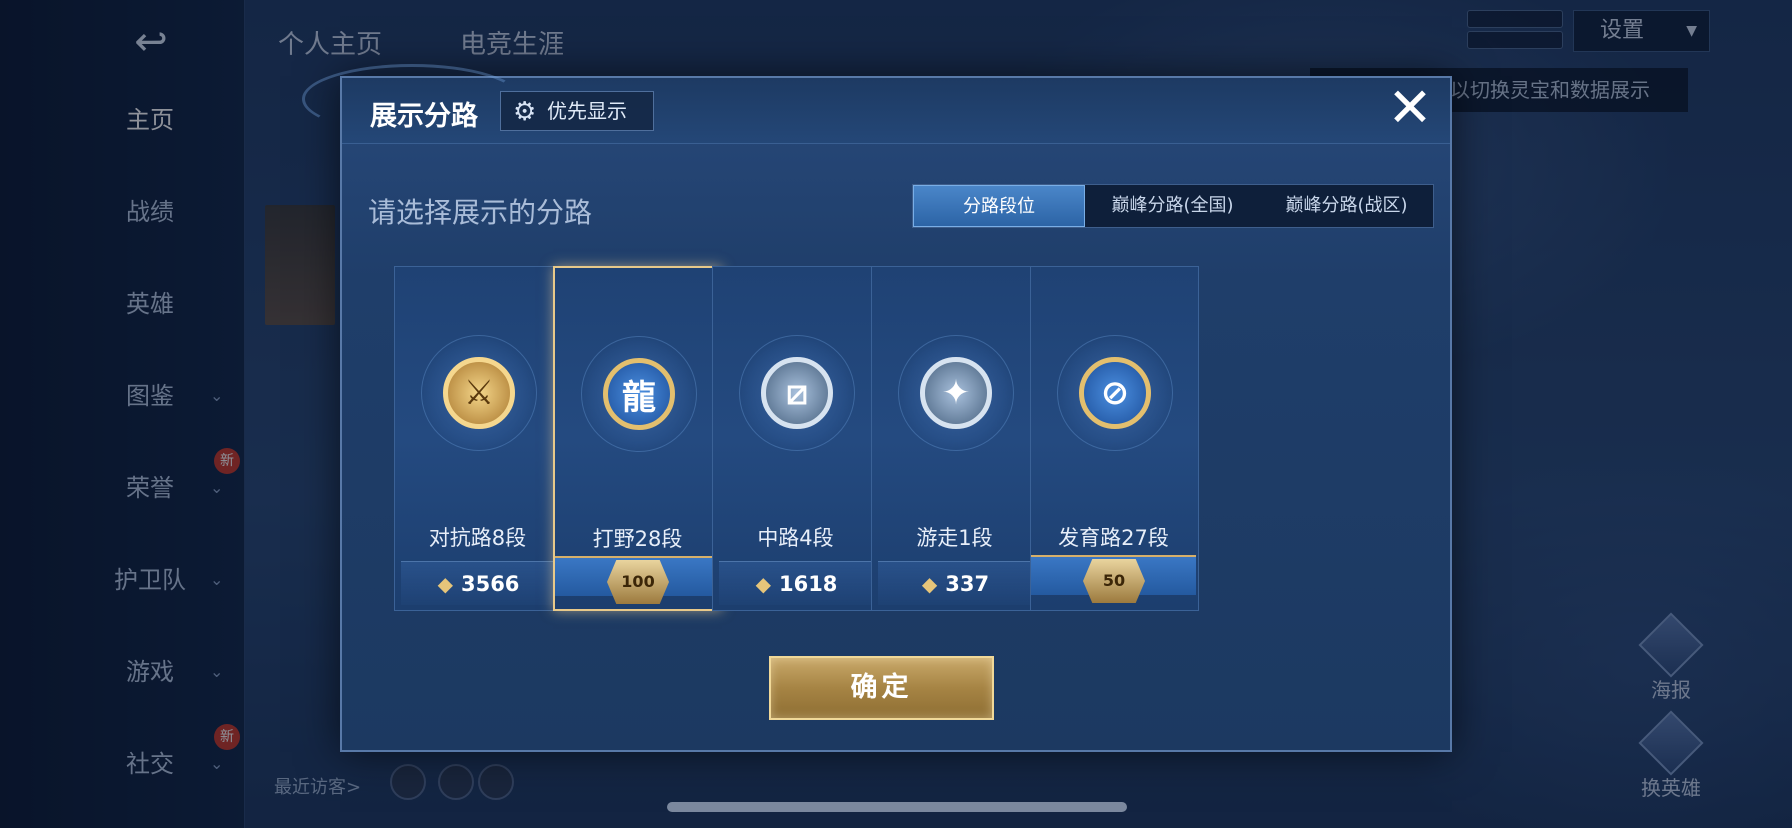  Describe the element at coordinates (797, 393) in the screenshot. I see `lane-rank-badge-icon: ⧄` at that location.